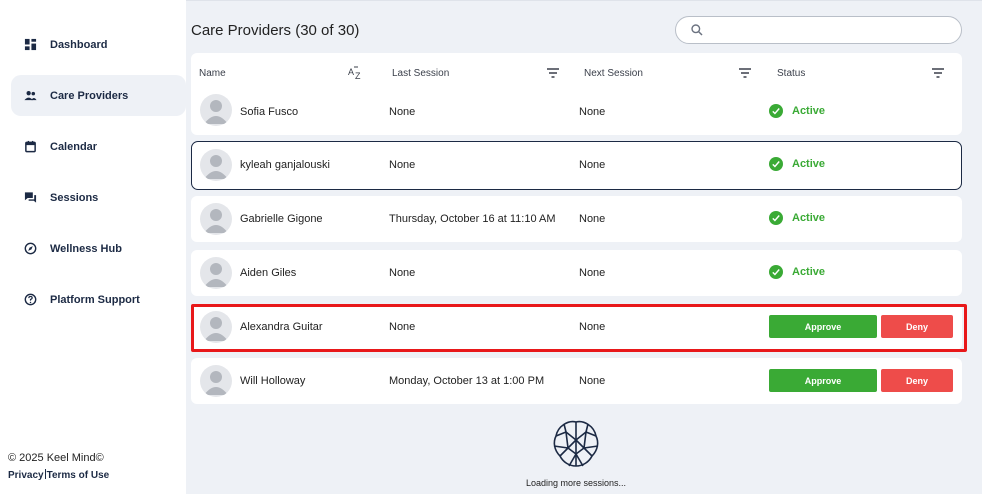 The height and width of the screenshot is (494, 982). I want to click on table-row: Sofia Fusco None None Active, so click(576, 112).